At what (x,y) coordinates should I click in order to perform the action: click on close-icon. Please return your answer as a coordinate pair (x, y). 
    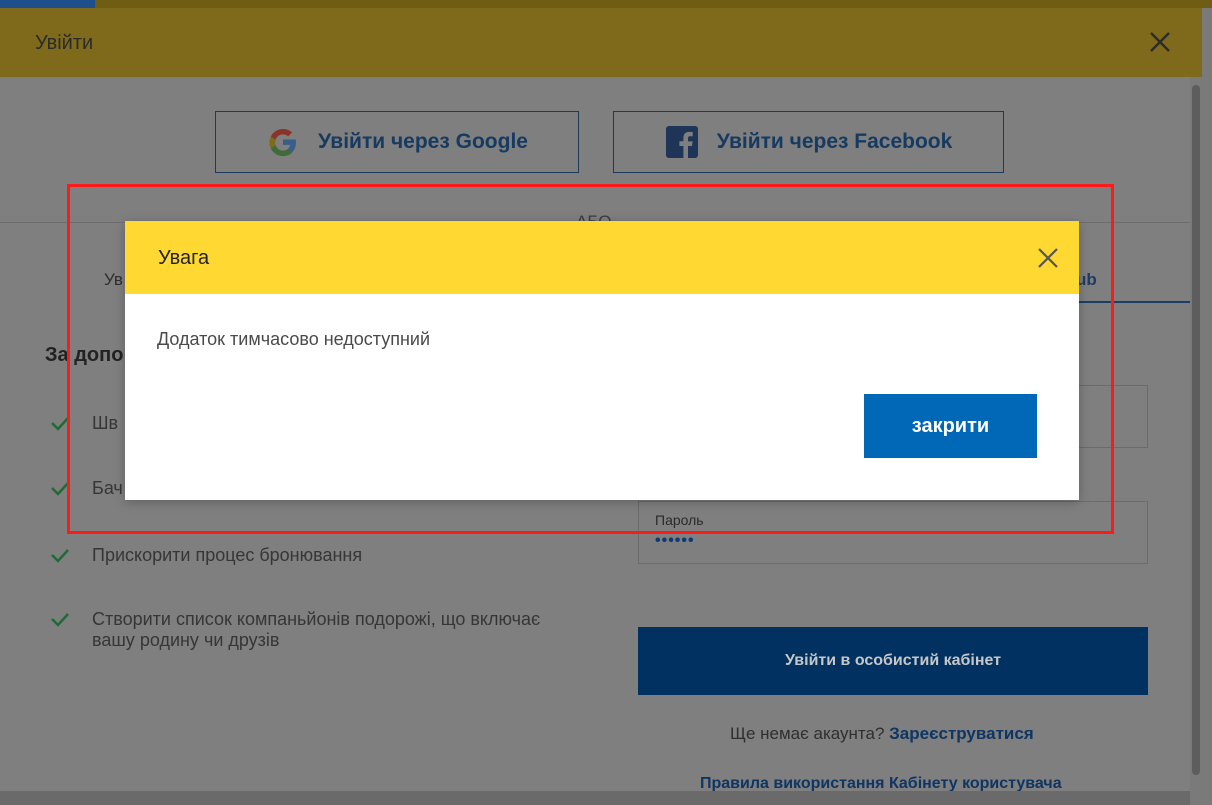
    Looking at the image, I should click on (1048, 258).